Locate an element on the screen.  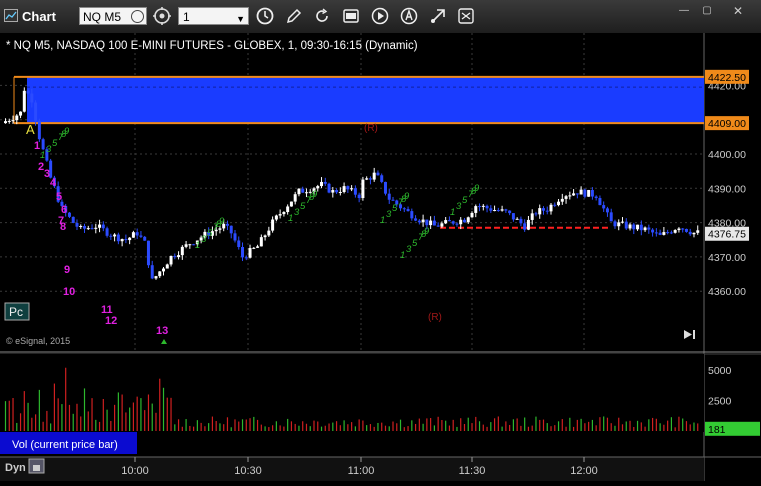
count-label: 9 is located at coordinates (67, 270).